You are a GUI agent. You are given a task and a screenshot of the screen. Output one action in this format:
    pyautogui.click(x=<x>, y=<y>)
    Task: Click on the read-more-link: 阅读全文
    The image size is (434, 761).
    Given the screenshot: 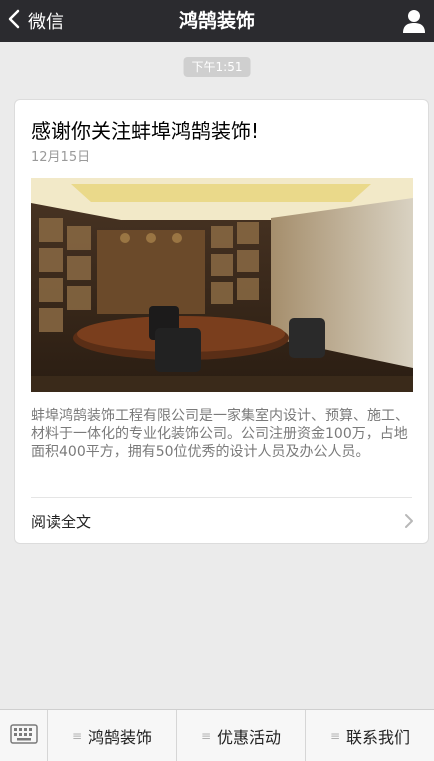 What is the action you would take?
    pyautogui.click(x=221, y=521)
    